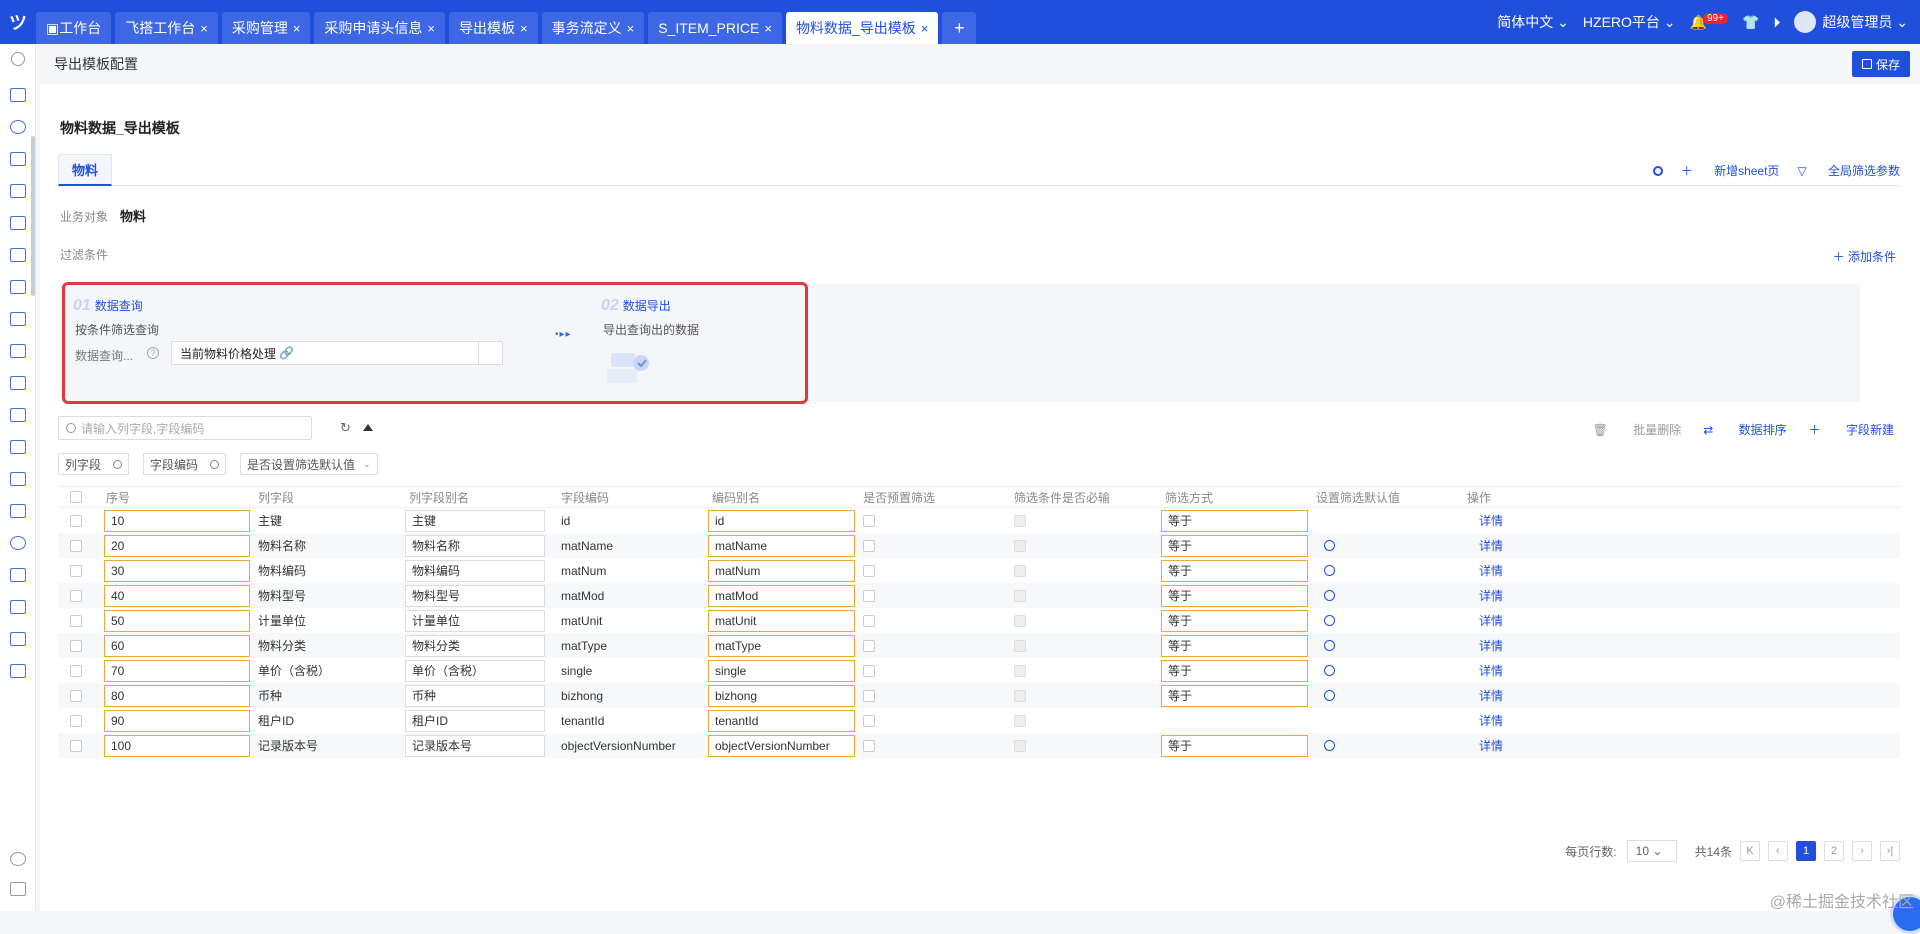 The height and width of the screenshot is (934, 1920). What do you see at coordinates (1750, 22) in the screenshot?
I see `shirt-icon: 👕` at bounding box center [1750, 22].